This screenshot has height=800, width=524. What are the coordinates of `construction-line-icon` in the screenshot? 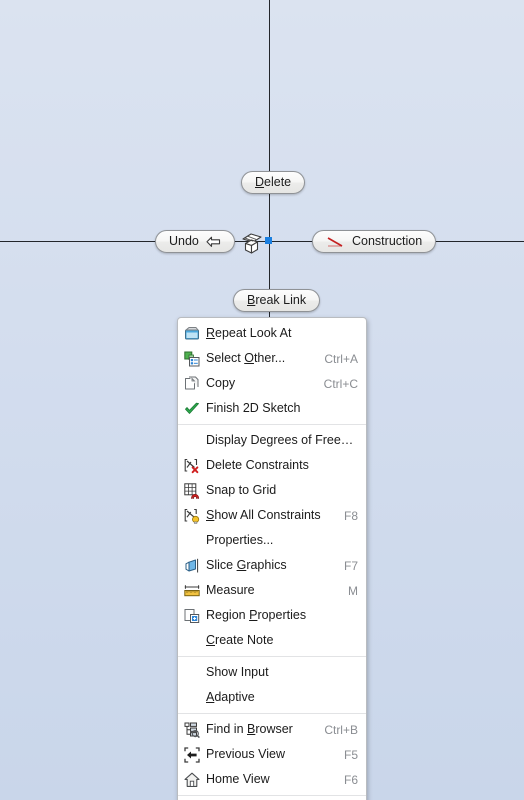 It's located at (335, 241).